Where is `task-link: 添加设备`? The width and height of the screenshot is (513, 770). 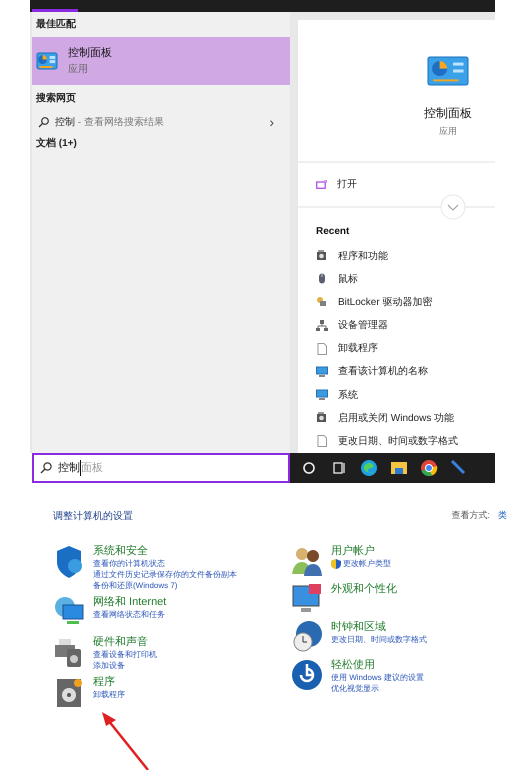
task-link: 添加设备 is located at coordinates (109, 665).